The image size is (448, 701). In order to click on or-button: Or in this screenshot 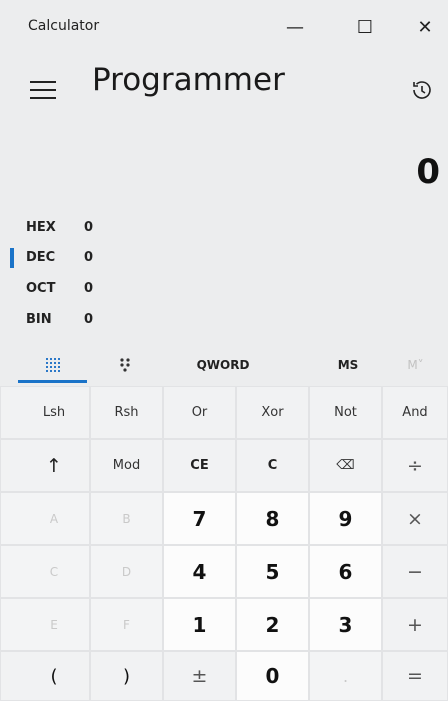, I will do `click(199, 412)`.